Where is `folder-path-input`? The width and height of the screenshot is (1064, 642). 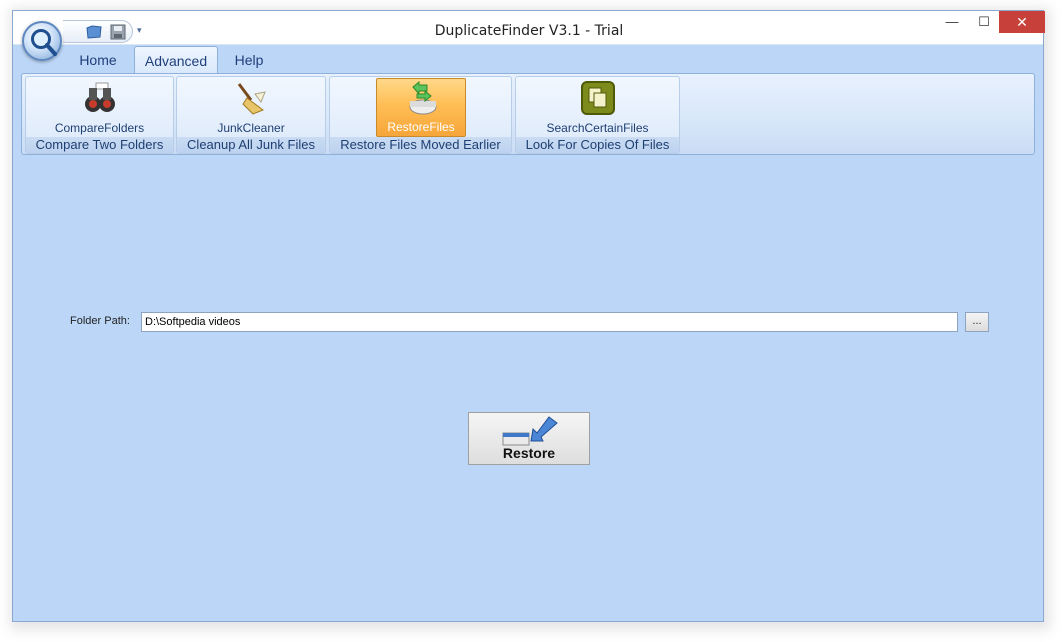 folder-path-input is located at coordinates (549, 322).